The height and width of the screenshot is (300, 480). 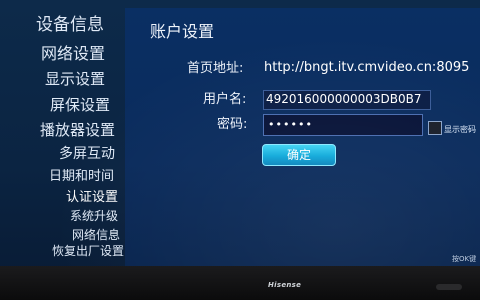 What do you see at coordinates (80, 104) in the screenshot?
I see `sidebar-item-screensaver-settings: 屏保设置` at bounding box center [80, 104].